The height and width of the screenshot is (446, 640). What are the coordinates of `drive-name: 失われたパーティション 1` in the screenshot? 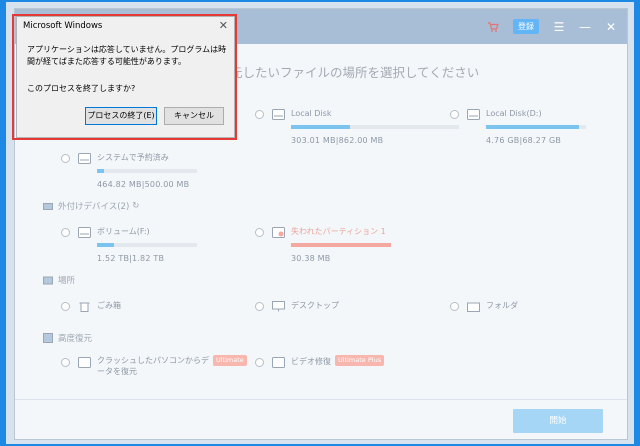 It's located at (338, 231).